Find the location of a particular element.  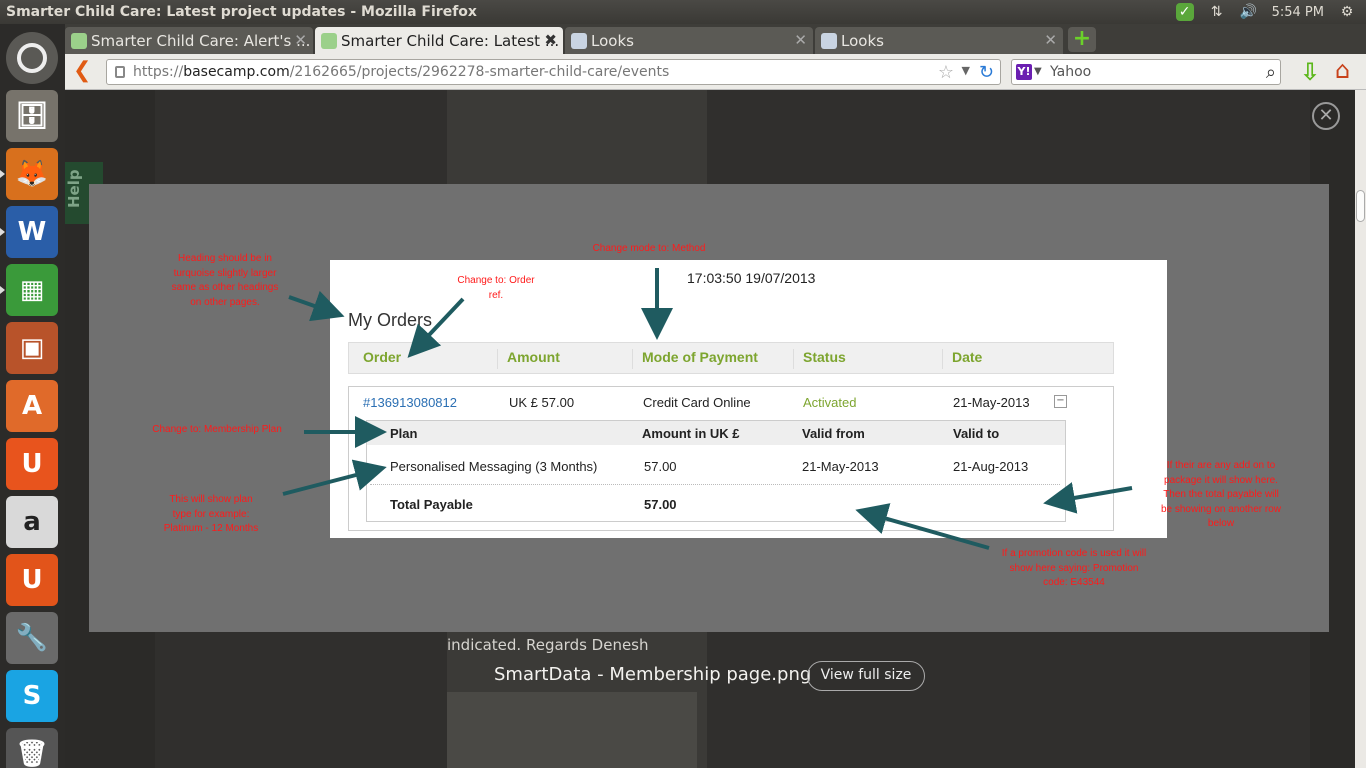

software-center-icon: A is located at coordinates (32, 406).